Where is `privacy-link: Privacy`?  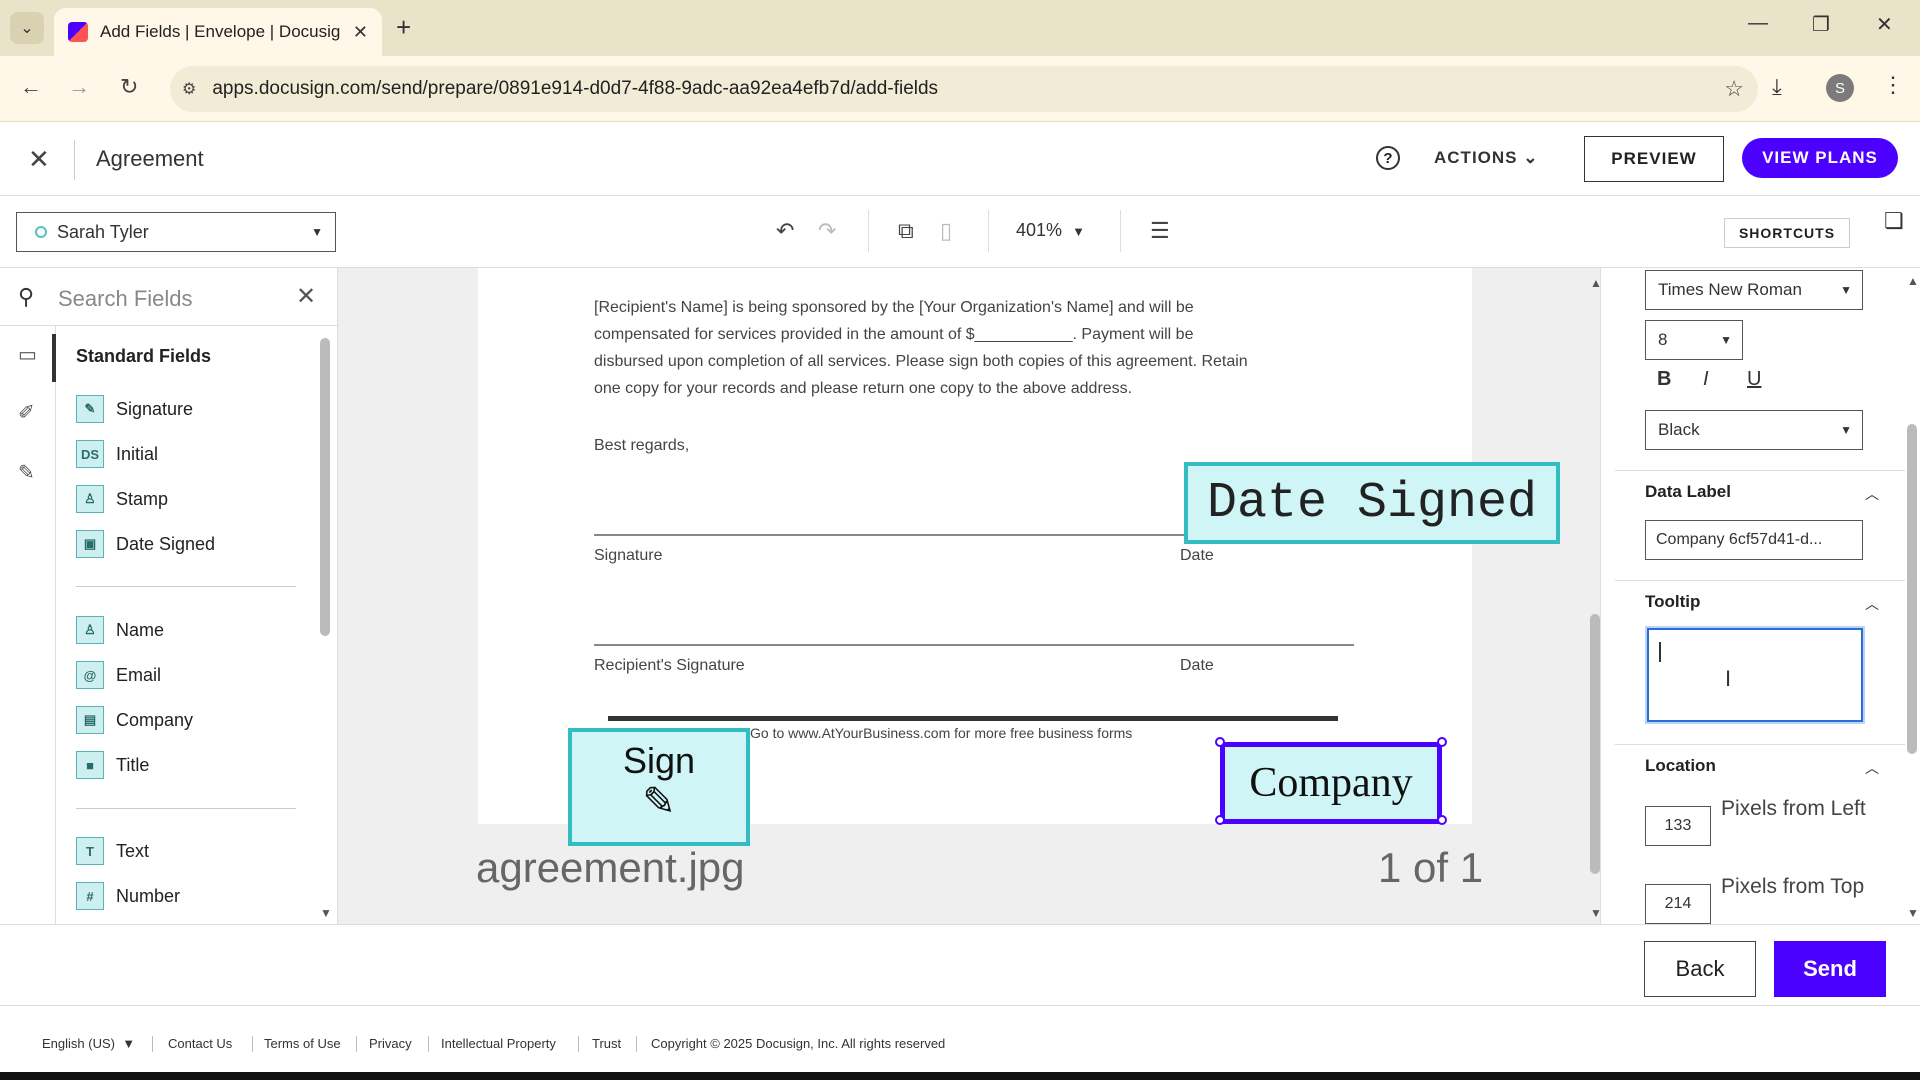
privacy-link: Privacy is located at coordinates (390, 1043).